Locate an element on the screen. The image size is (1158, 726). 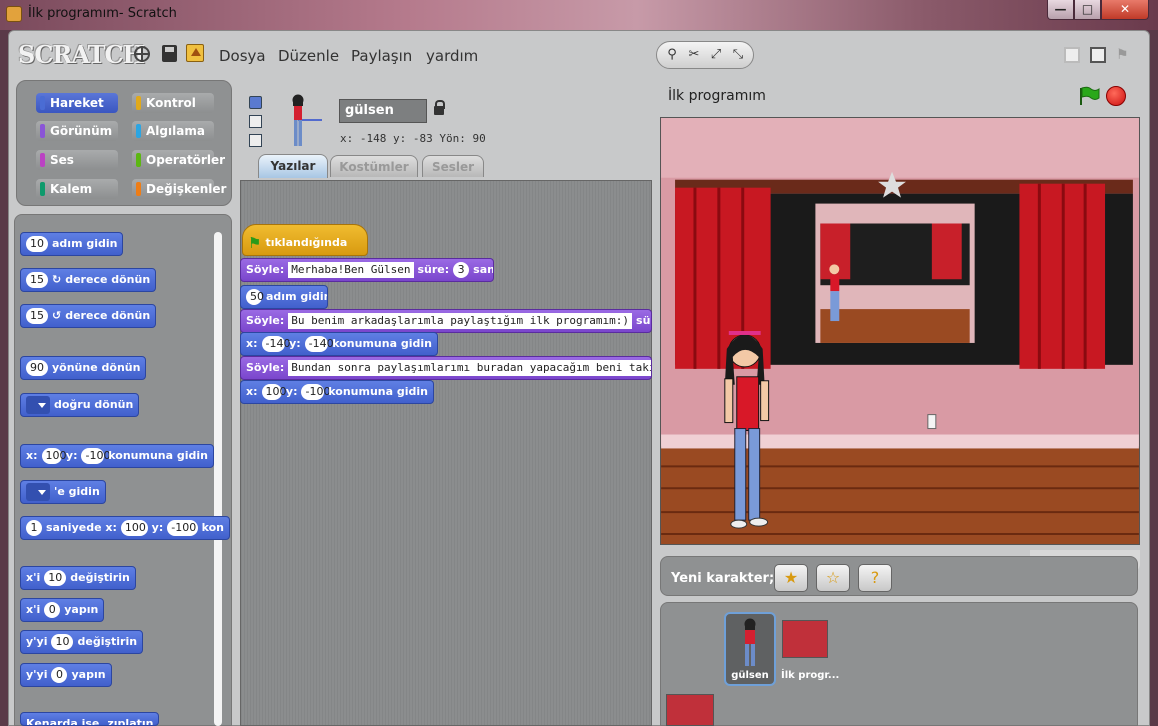
block-label: değiştirin is located at coordinates (100, 577).